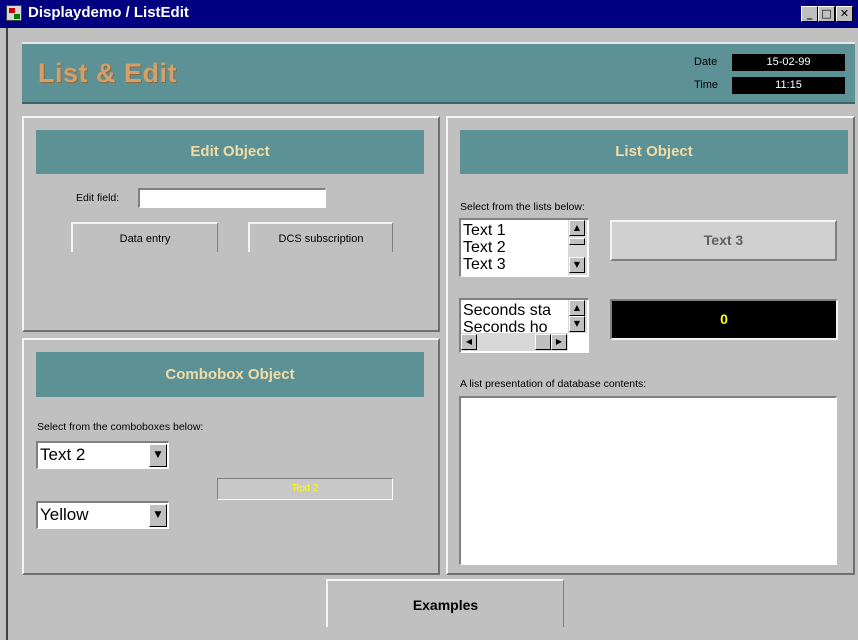 This screenshot has width=858, height=640. Describe the element at coordinates (102, 455) in the screenshot. I see `combobox-text: Text 2 ▼` at that location.